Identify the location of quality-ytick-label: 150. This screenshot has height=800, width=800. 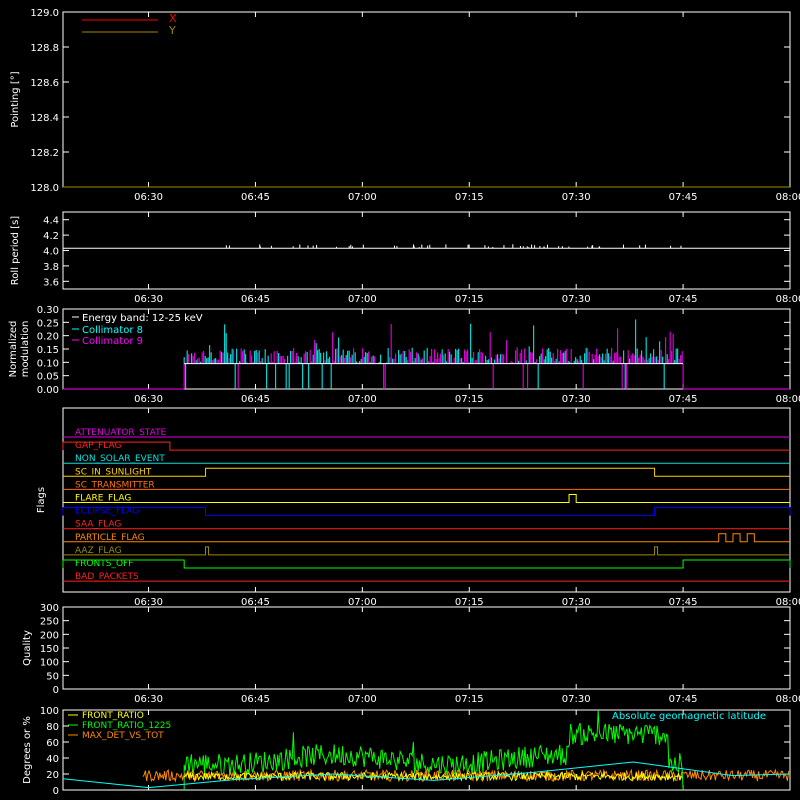
(49, 649).